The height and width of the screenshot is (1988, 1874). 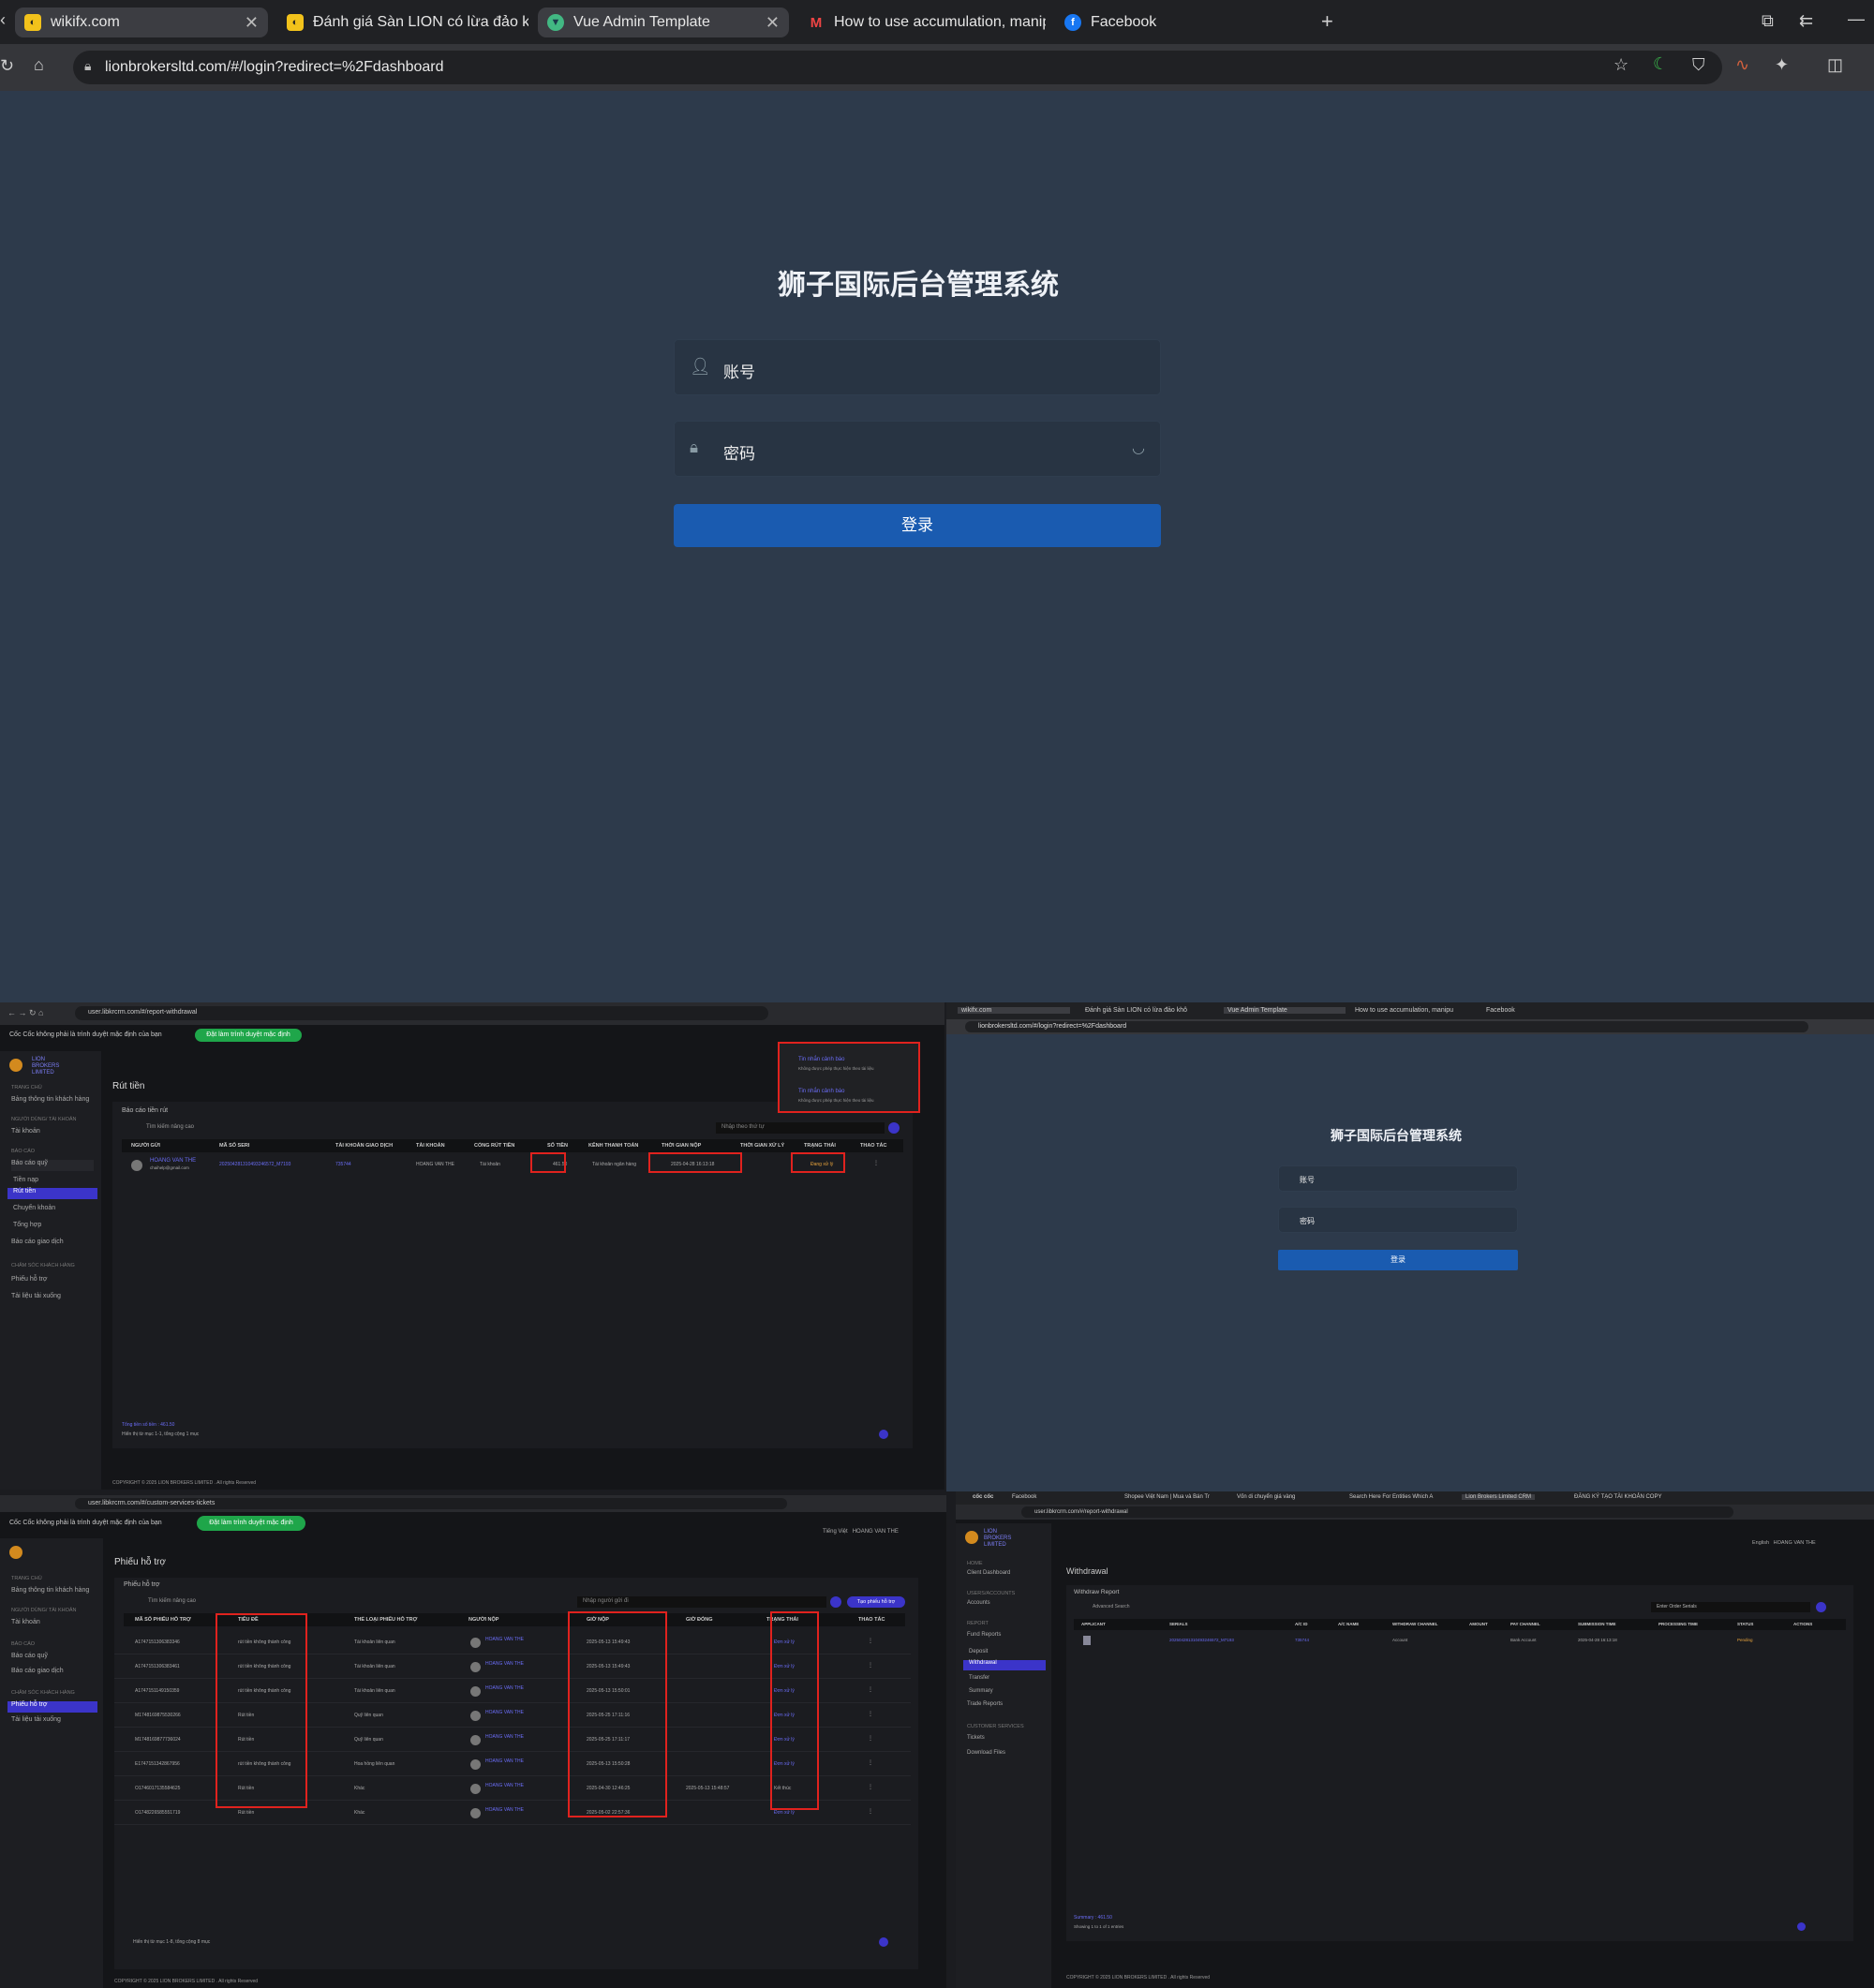 What do you see at coordinates (32, 22) in the screenshot?
I see `wikifx-icon: ◐` at bounding box center [32, 22].